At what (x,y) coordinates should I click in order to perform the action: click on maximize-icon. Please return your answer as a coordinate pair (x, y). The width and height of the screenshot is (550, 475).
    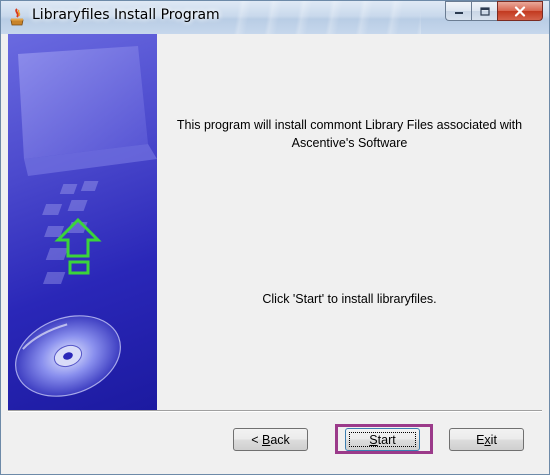
    Looking at the image, I should click on (484, 11).